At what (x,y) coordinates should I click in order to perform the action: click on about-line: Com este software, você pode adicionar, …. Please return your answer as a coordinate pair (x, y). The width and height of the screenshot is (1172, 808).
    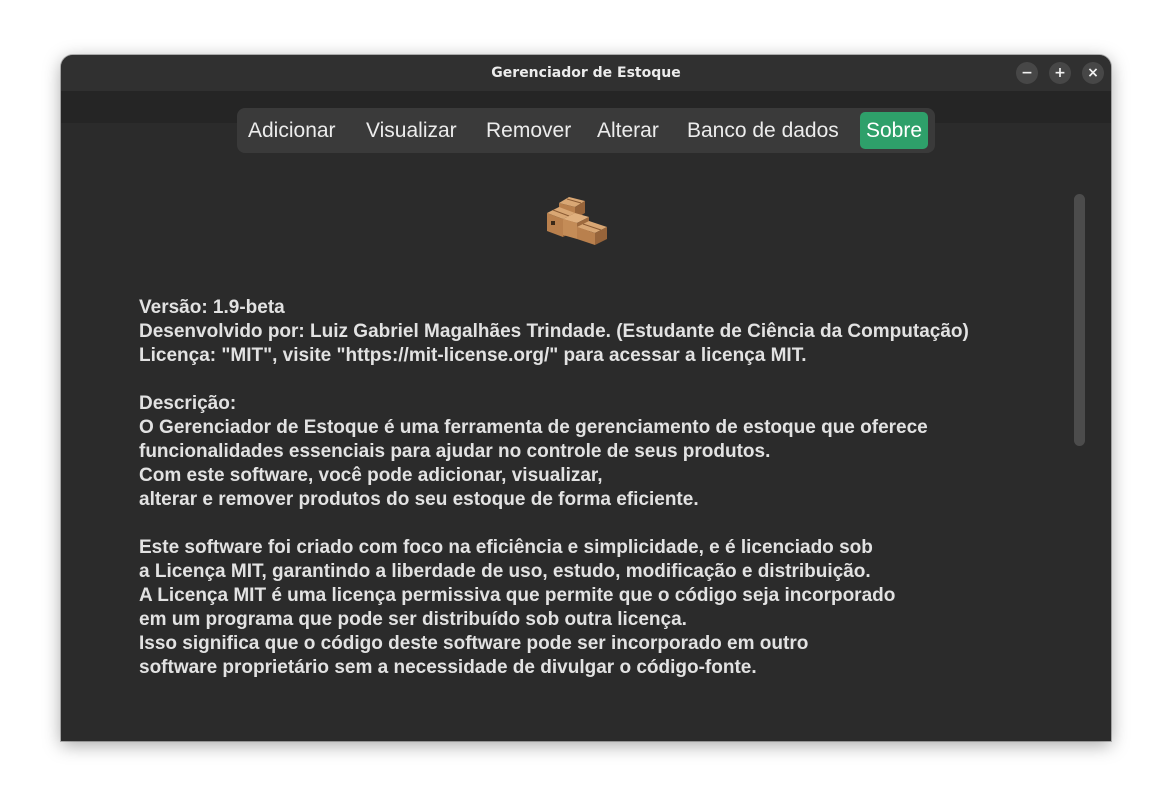
    Looking at the image, I should click on (371, 475).